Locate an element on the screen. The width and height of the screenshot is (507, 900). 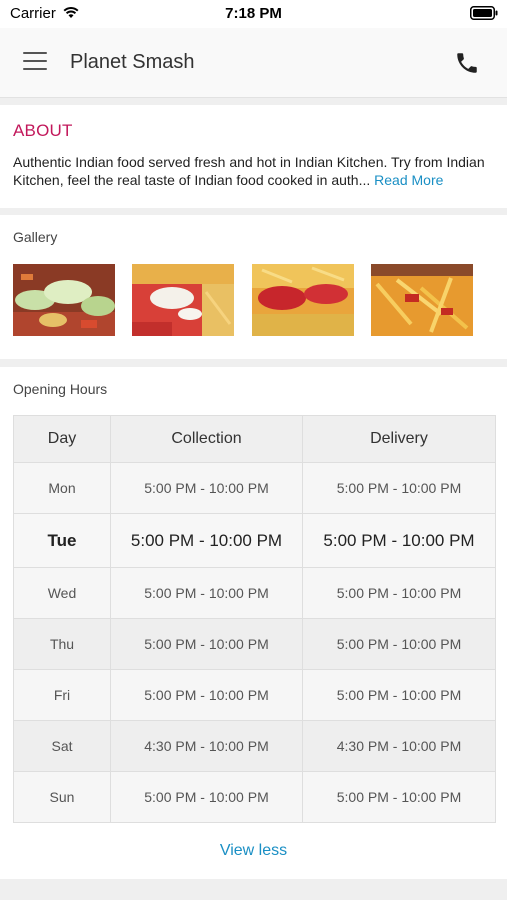
read-more-link: Read More is located at coordinates (408, 180).